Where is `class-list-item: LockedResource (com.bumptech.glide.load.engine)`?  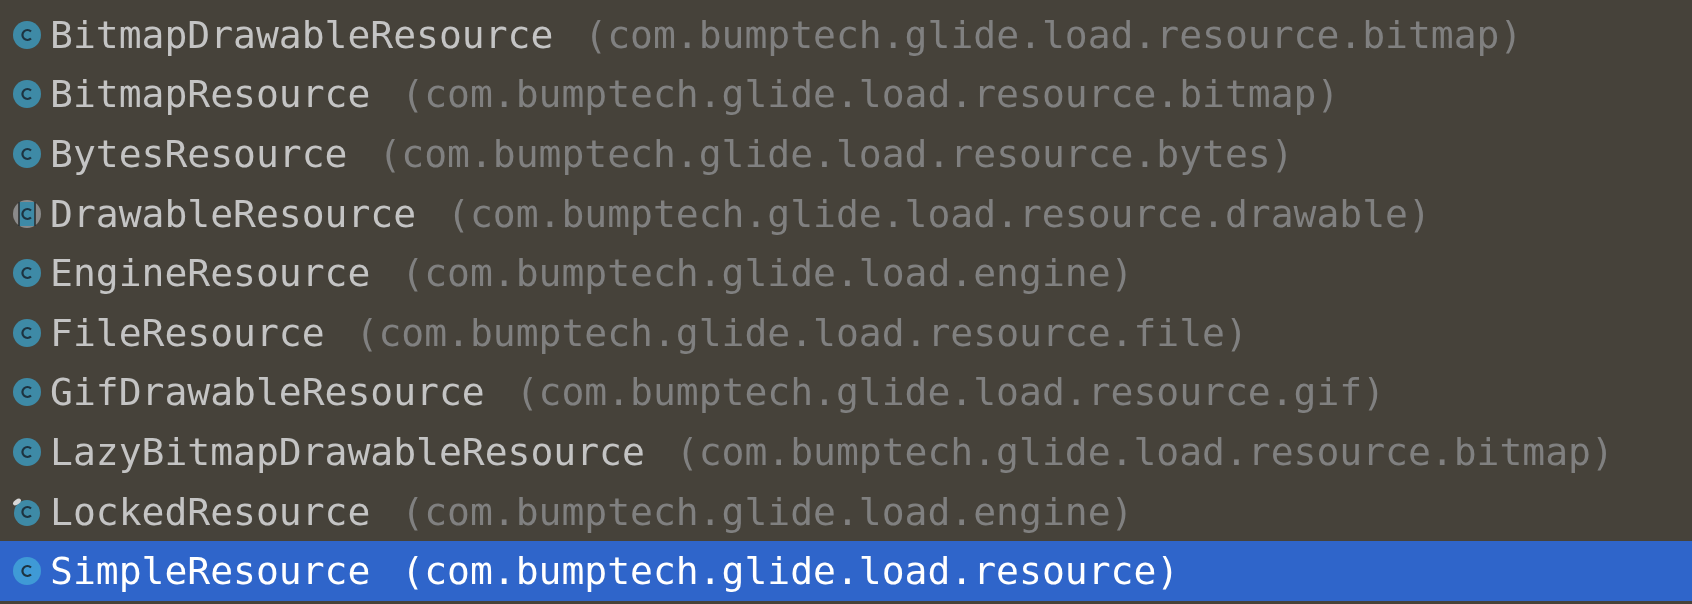 class-list-item: LockedResource (com.bumptech.glide.load.engine) is located at coordinates (846, 511).